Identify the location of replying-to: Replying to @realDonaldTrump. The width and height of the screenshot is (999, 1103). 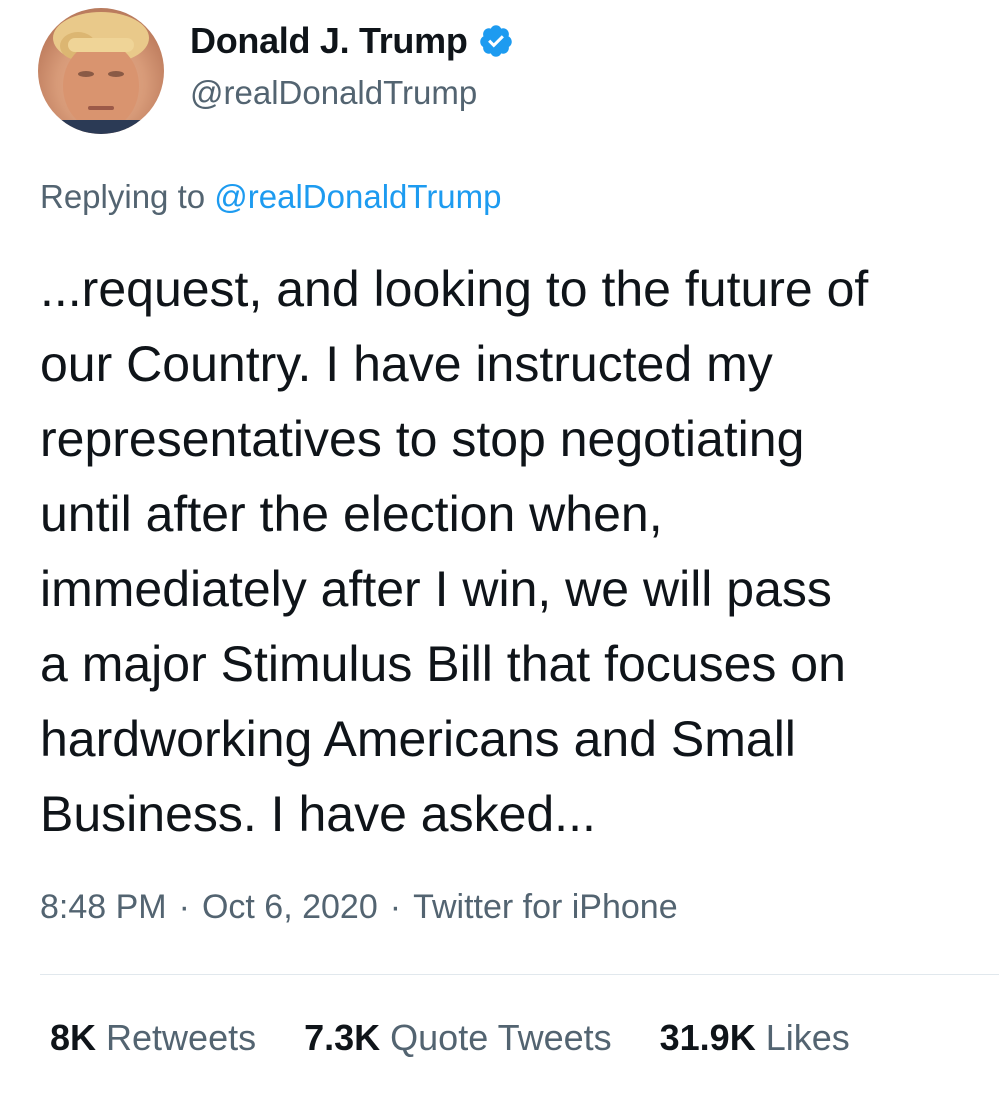
(271, 197).